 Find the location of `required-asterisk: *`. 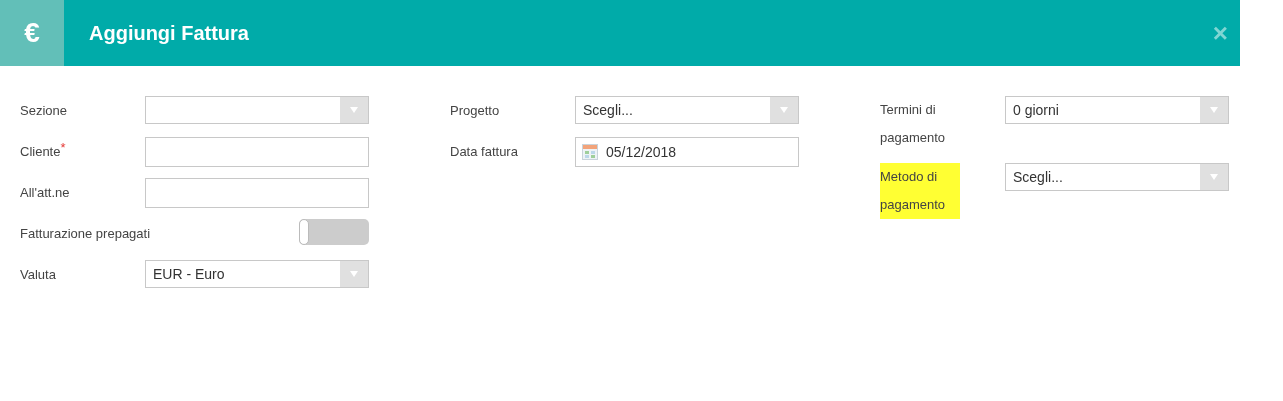

required-asterisk: * is located at coordinates (63, 148).